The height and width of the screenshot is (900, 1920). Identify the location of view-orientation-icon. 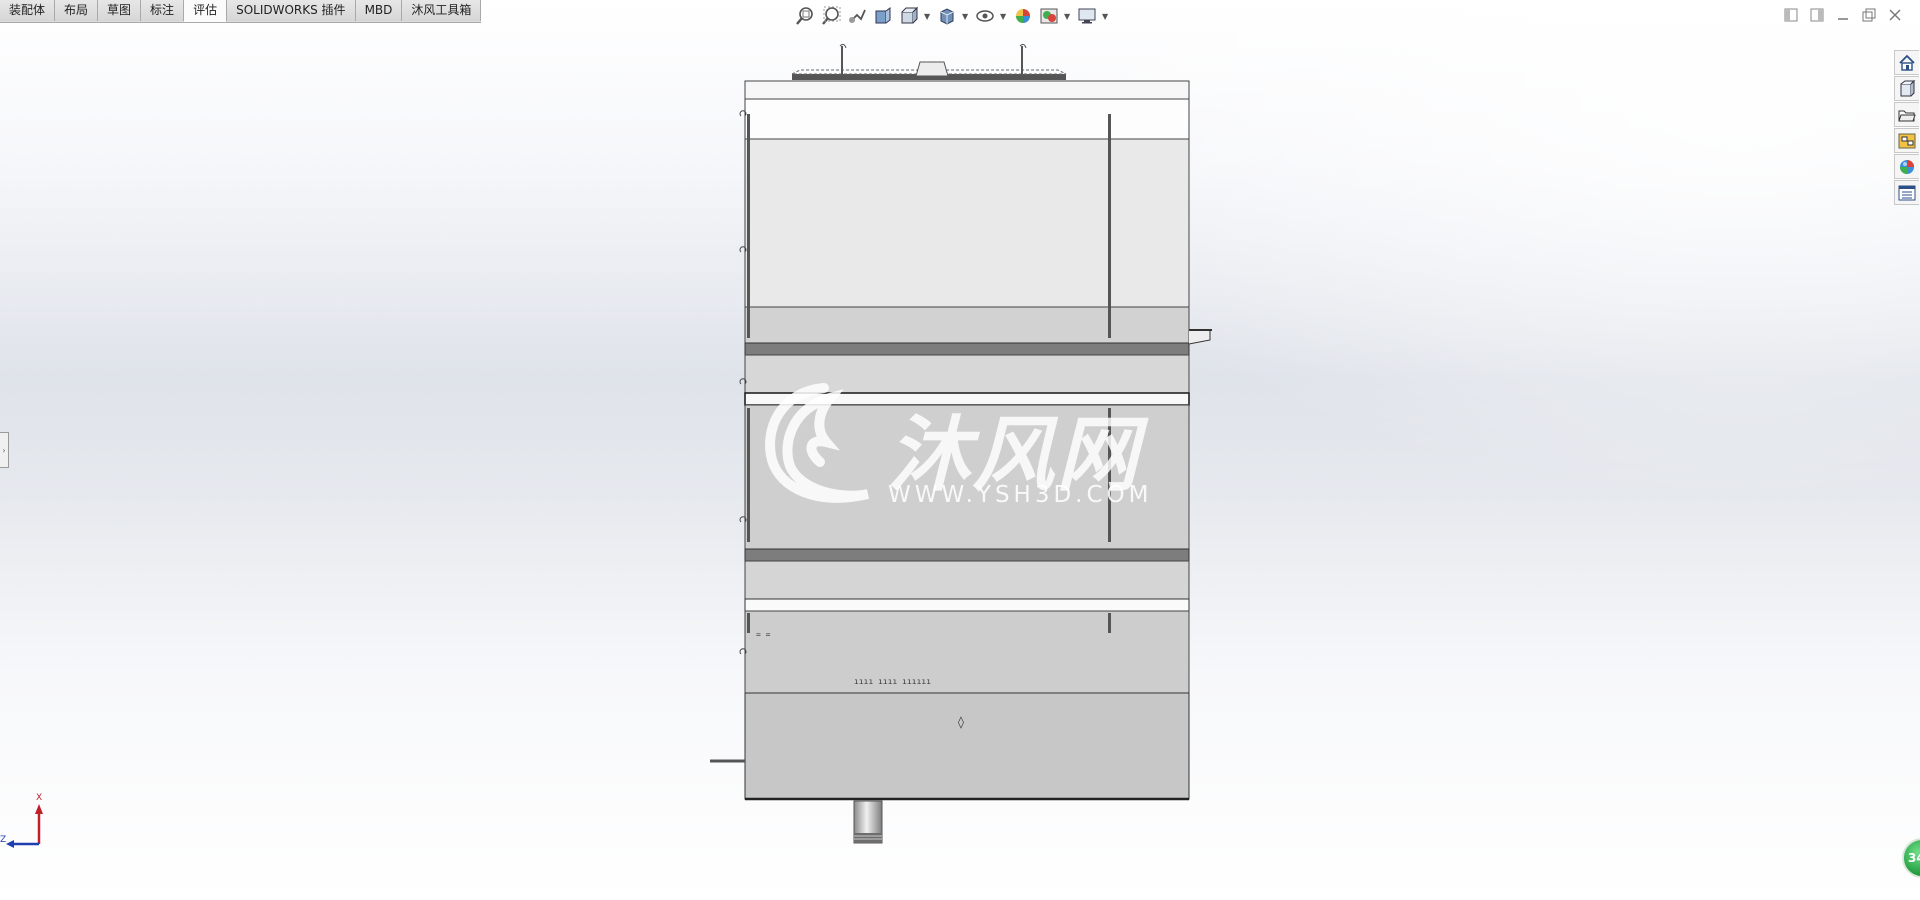
(947, 16).